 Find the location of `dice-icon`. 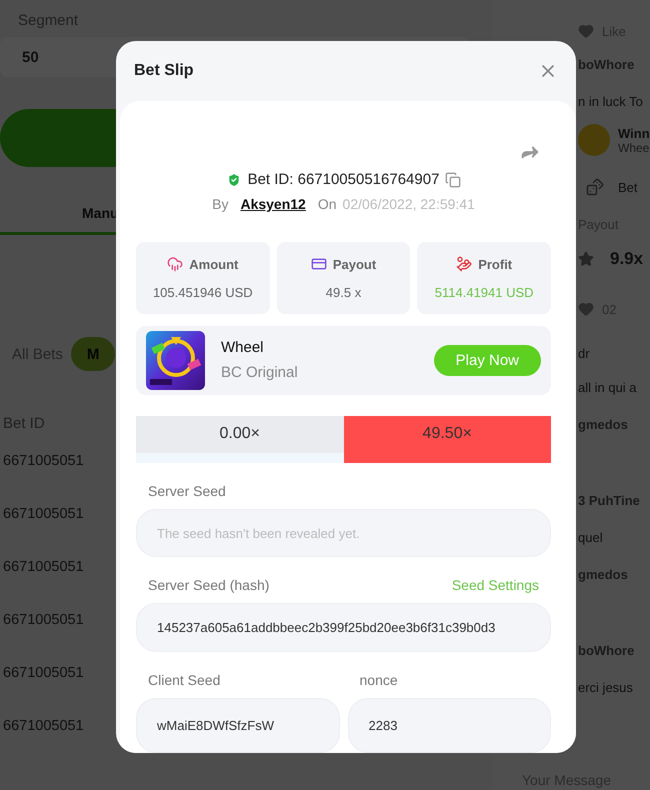

dice-icon is located at coordinates (595, 187).